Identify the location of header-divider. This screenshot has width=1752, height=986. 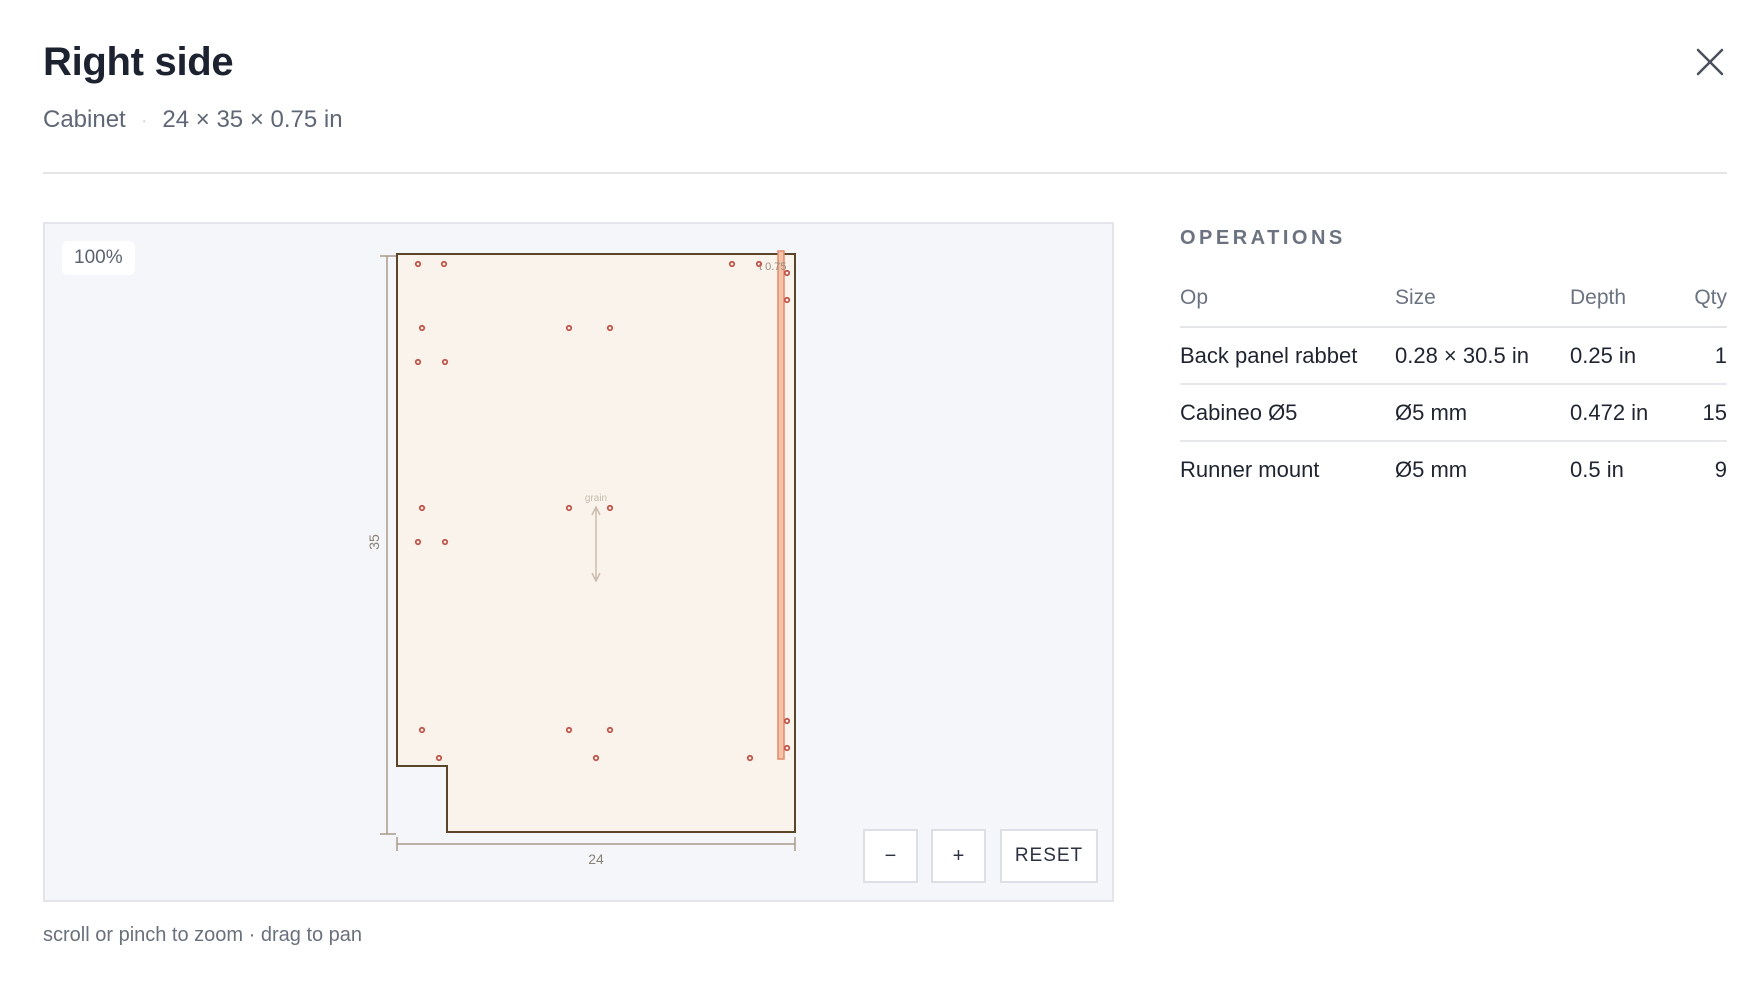
(885, 173).